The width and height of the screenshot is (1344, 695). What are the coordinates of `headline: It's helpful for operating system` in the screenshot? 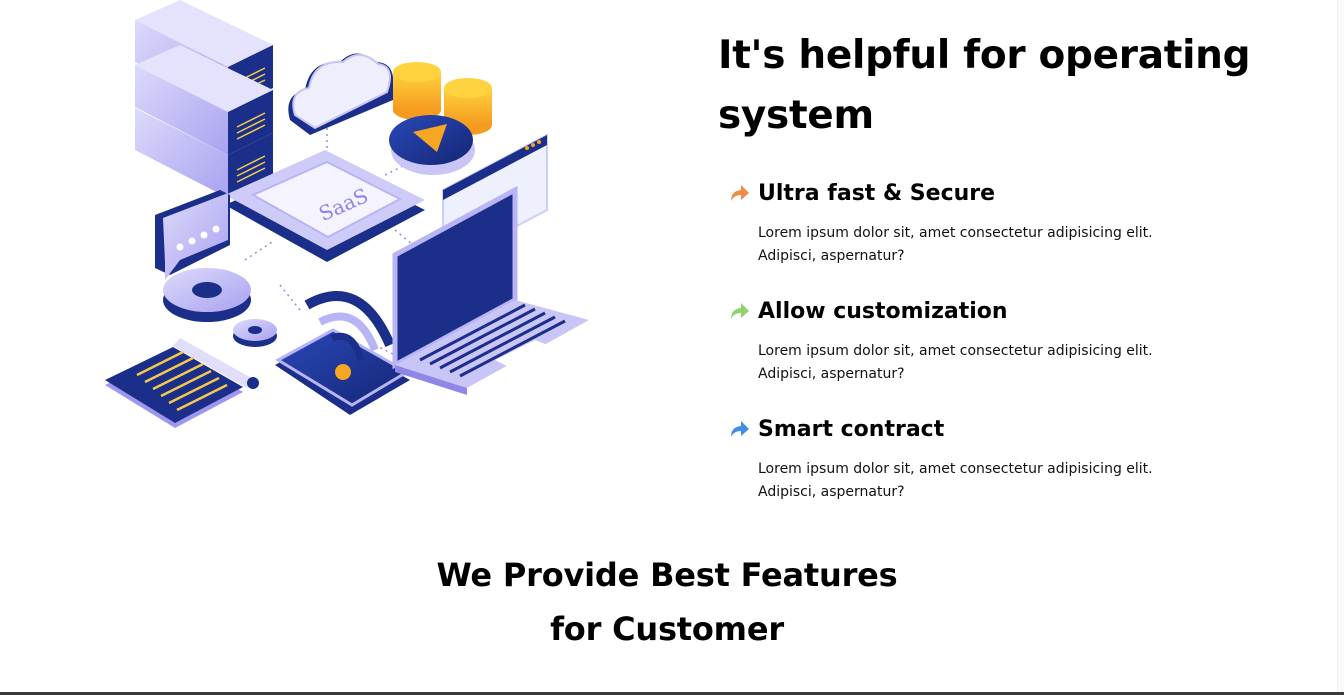 It's located at (998, 86).